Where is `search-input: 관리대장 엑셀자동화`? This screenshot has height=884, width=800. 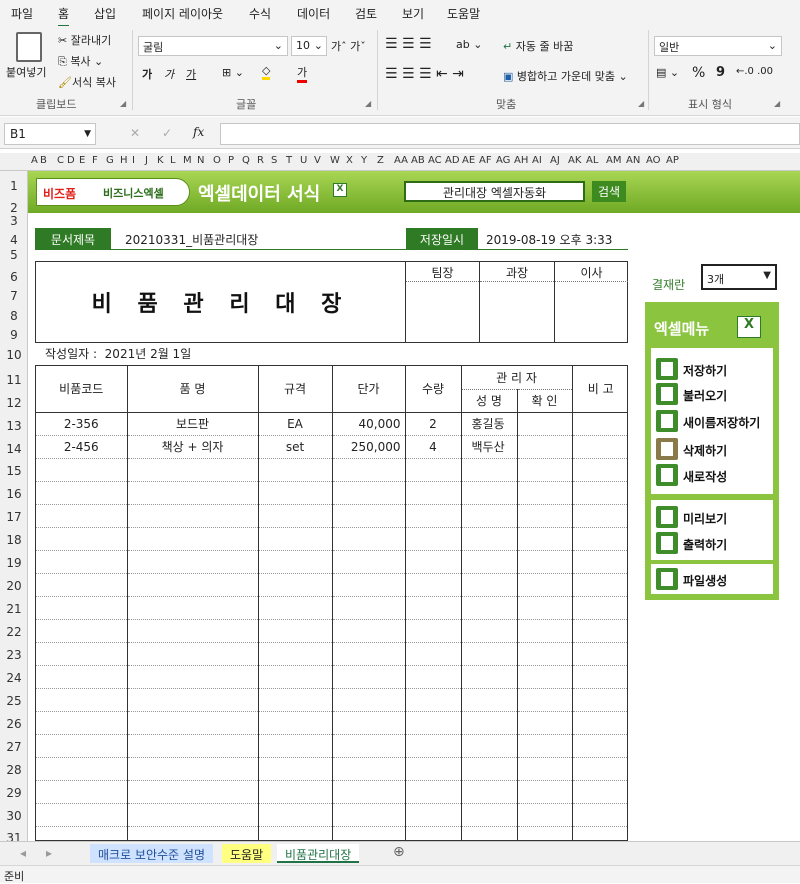 search-input: 관리대장 엑셀자동화 is located at coordinates (494, 191).